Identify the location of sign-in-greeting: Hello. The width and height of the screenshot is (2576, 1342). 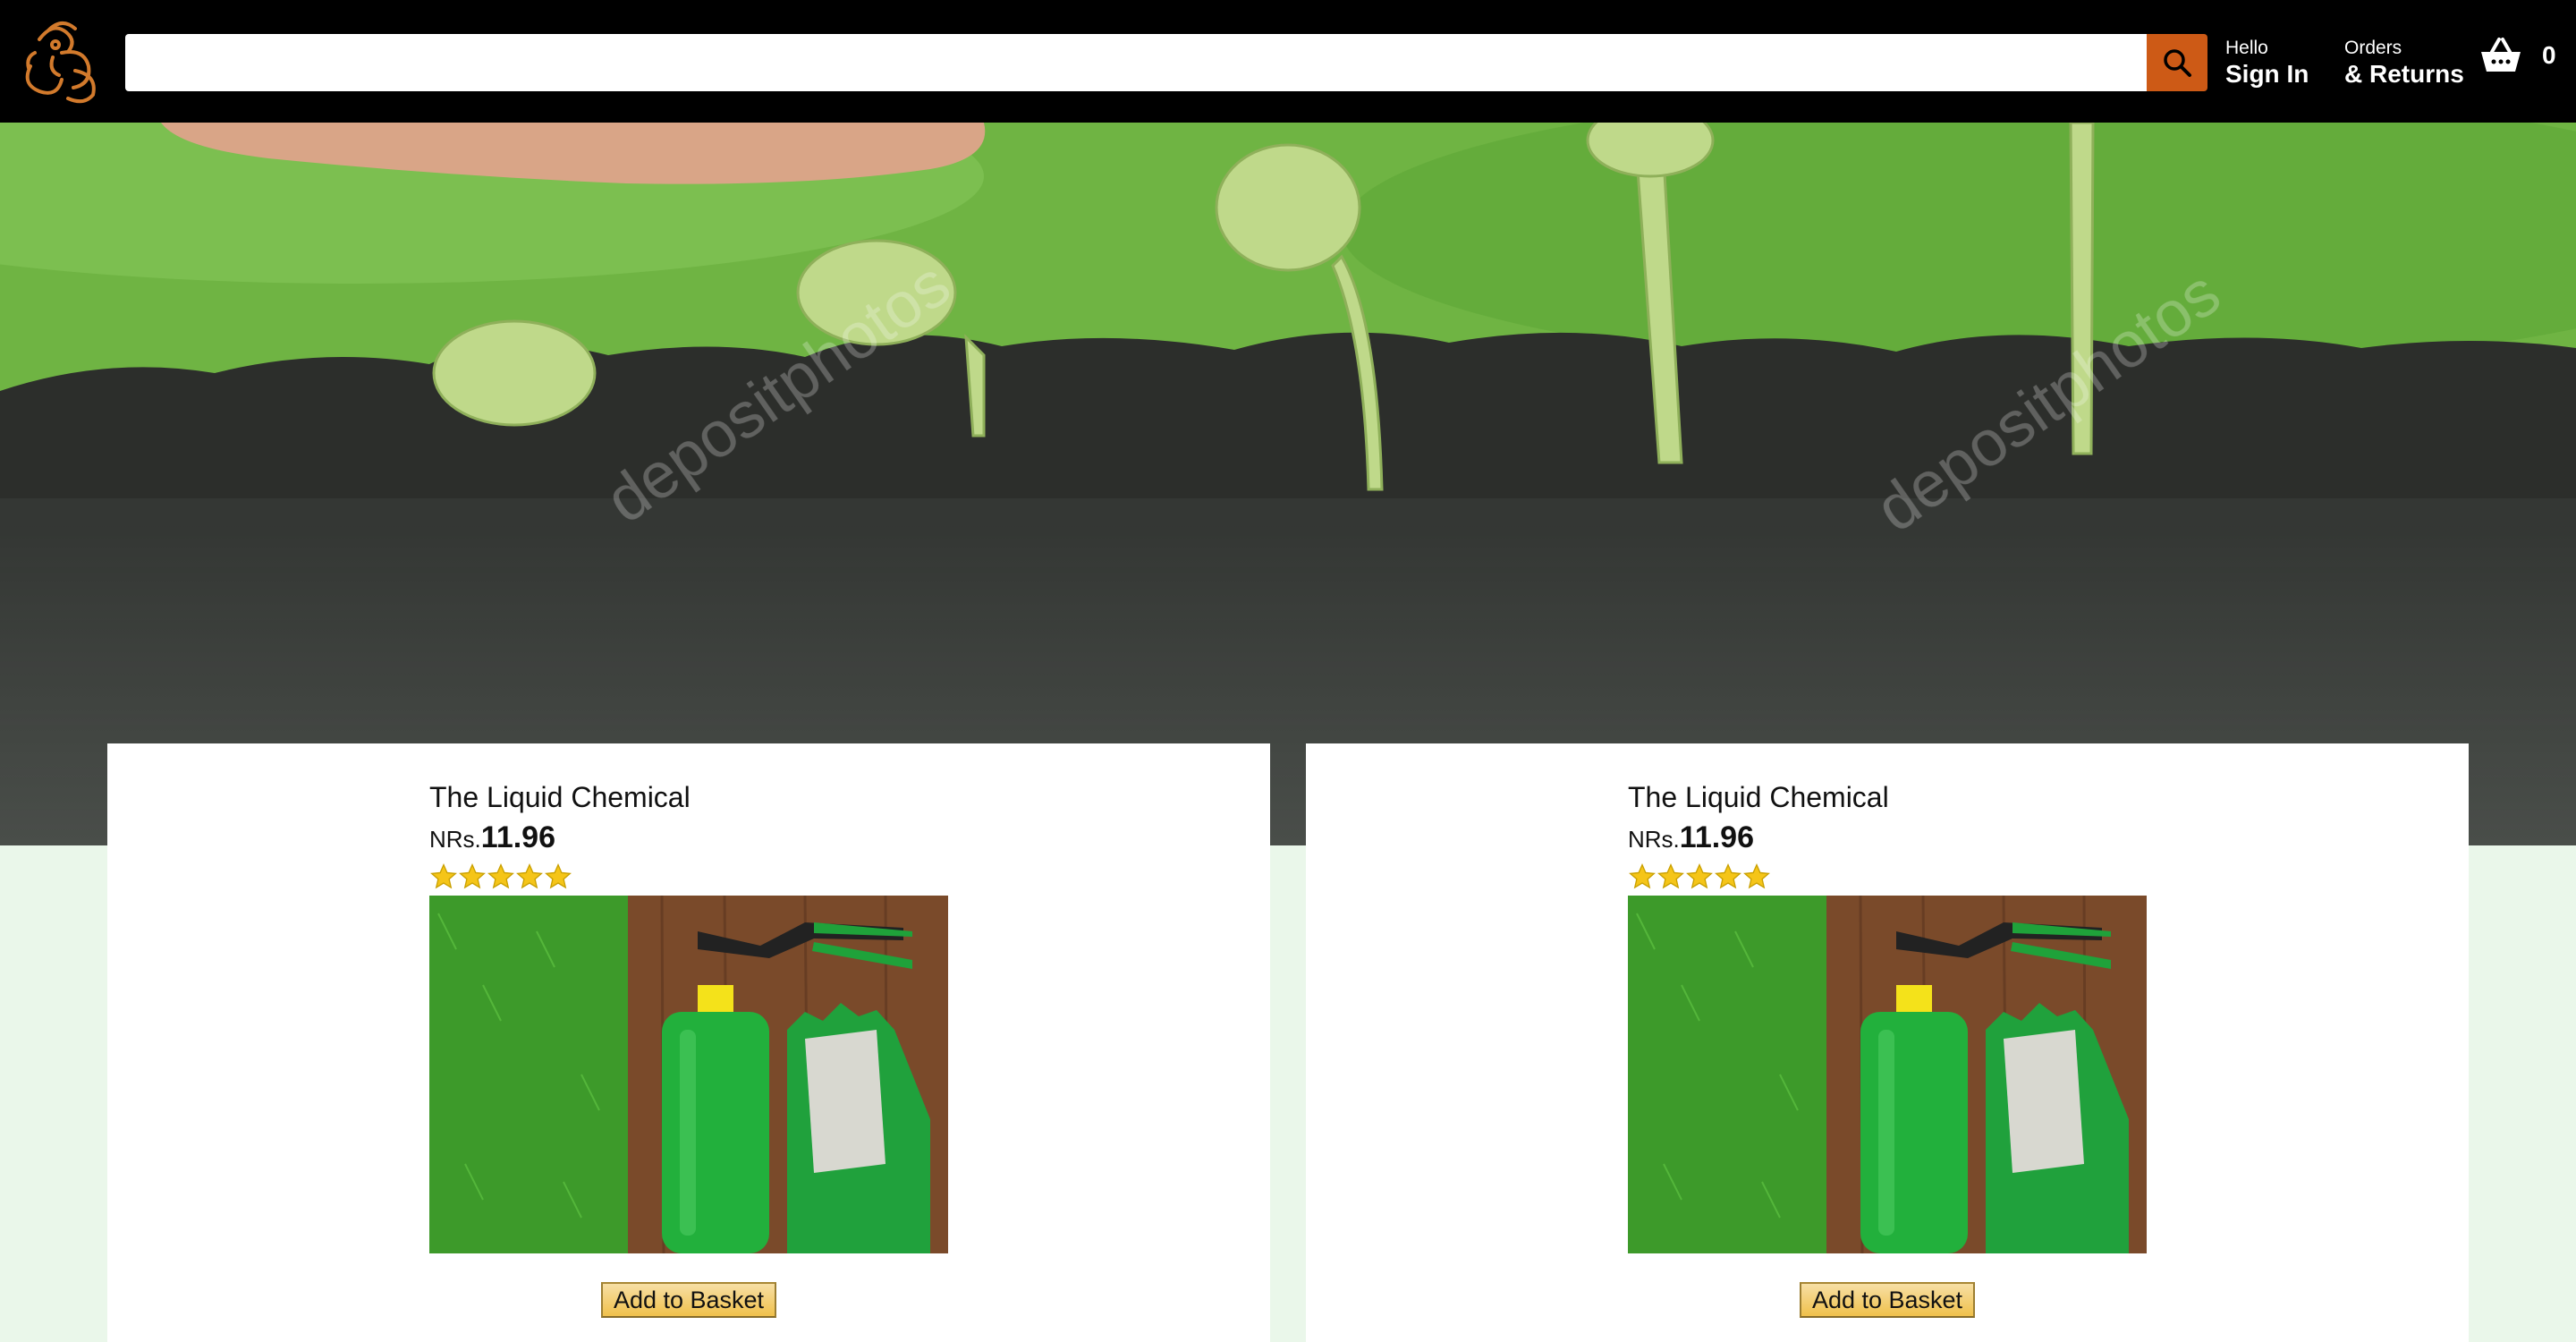
(2246, 48).